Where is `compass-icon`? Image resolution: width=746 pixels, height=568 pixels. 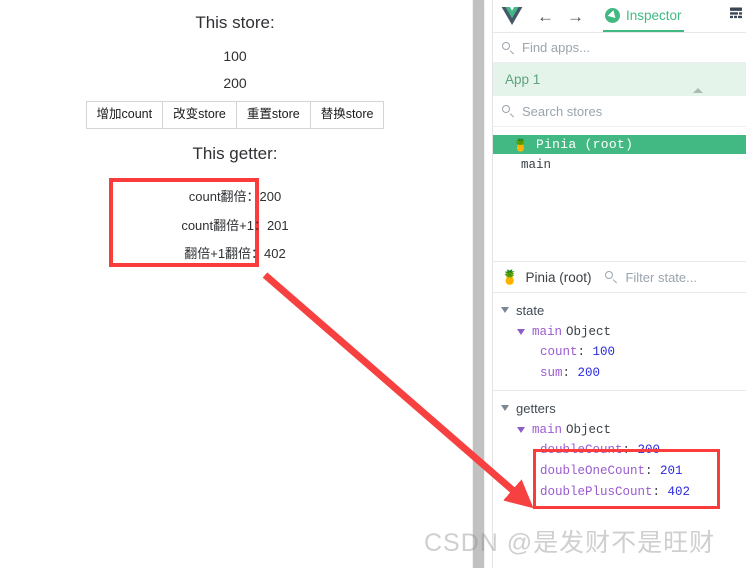
compass-icon is located at coordinates (612, 15).